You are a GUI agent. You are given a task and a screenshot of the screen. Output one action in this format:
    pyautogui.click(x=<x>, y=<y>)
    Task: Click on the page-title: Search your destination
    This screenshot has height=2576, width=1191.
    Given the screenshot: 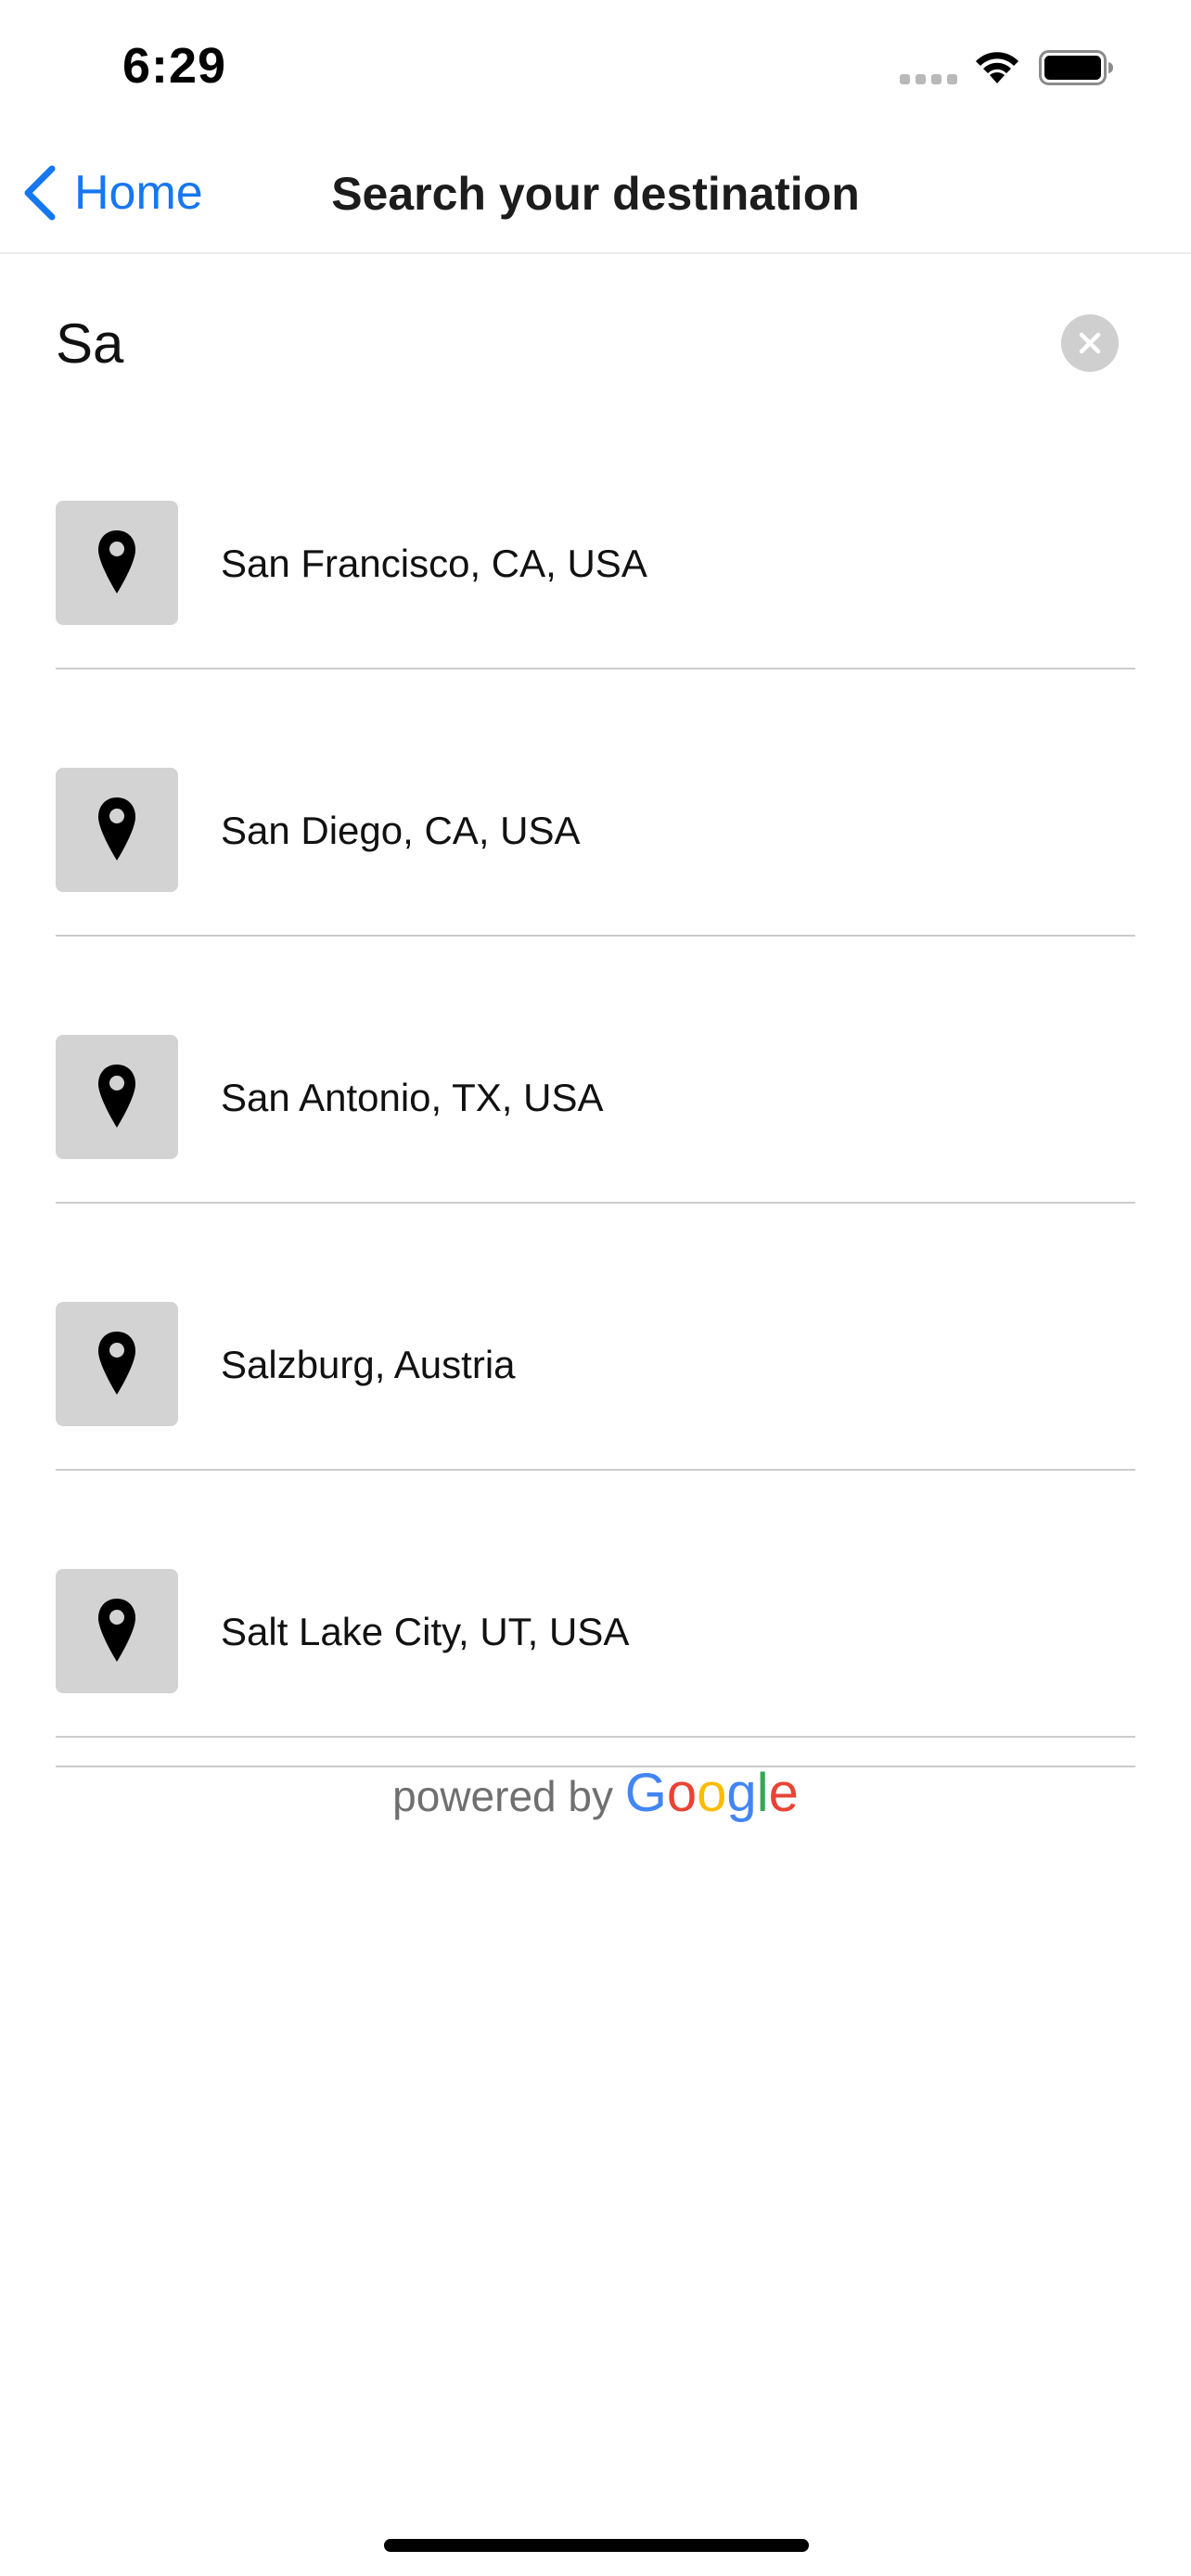 What is the action you would take?
    pyautogui.click(x=595, y=194)
    